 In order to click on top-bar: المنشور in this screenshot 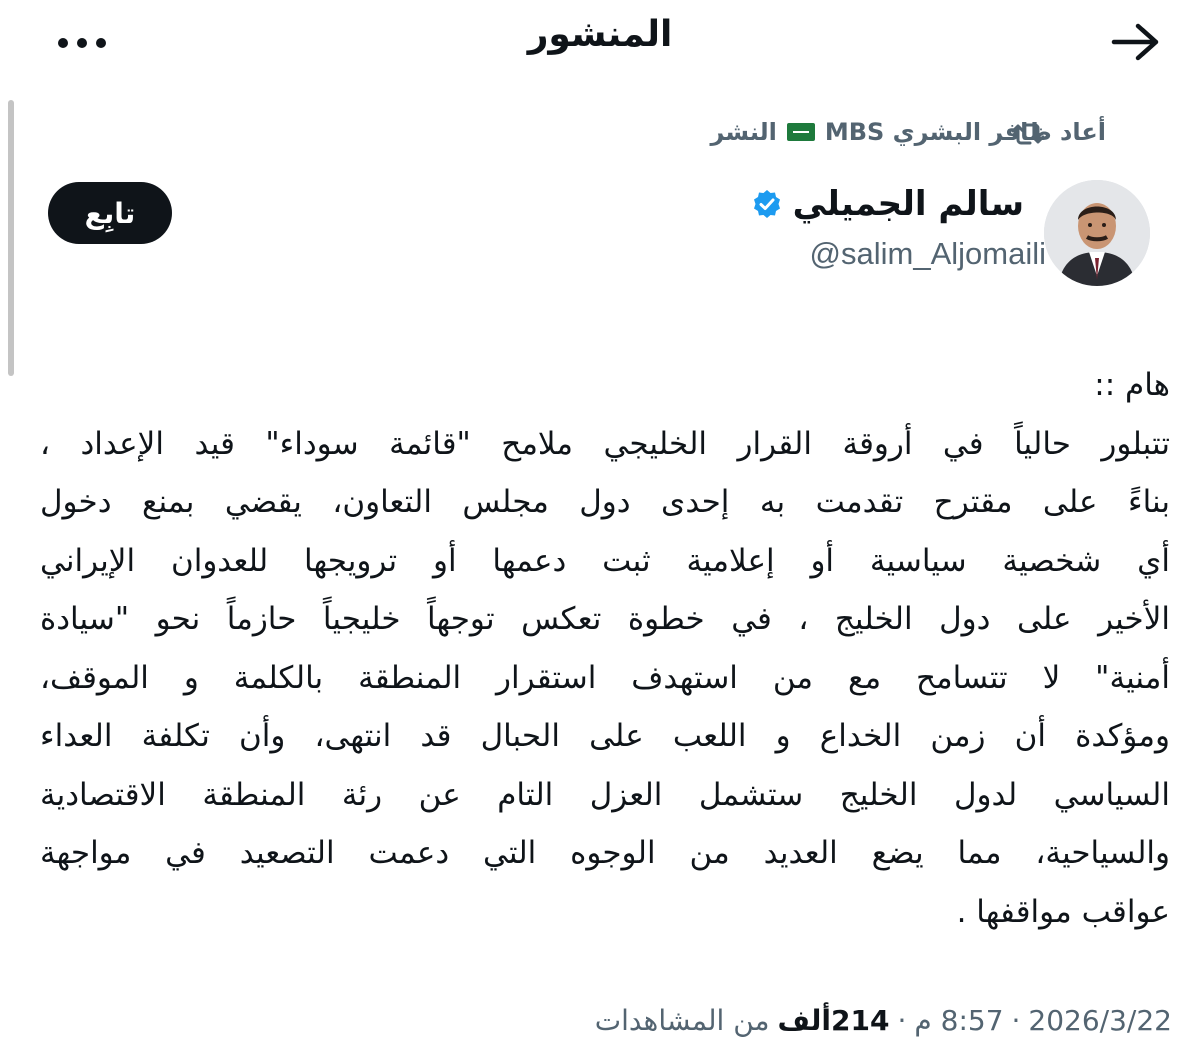, I will do `click(600, 40)`.